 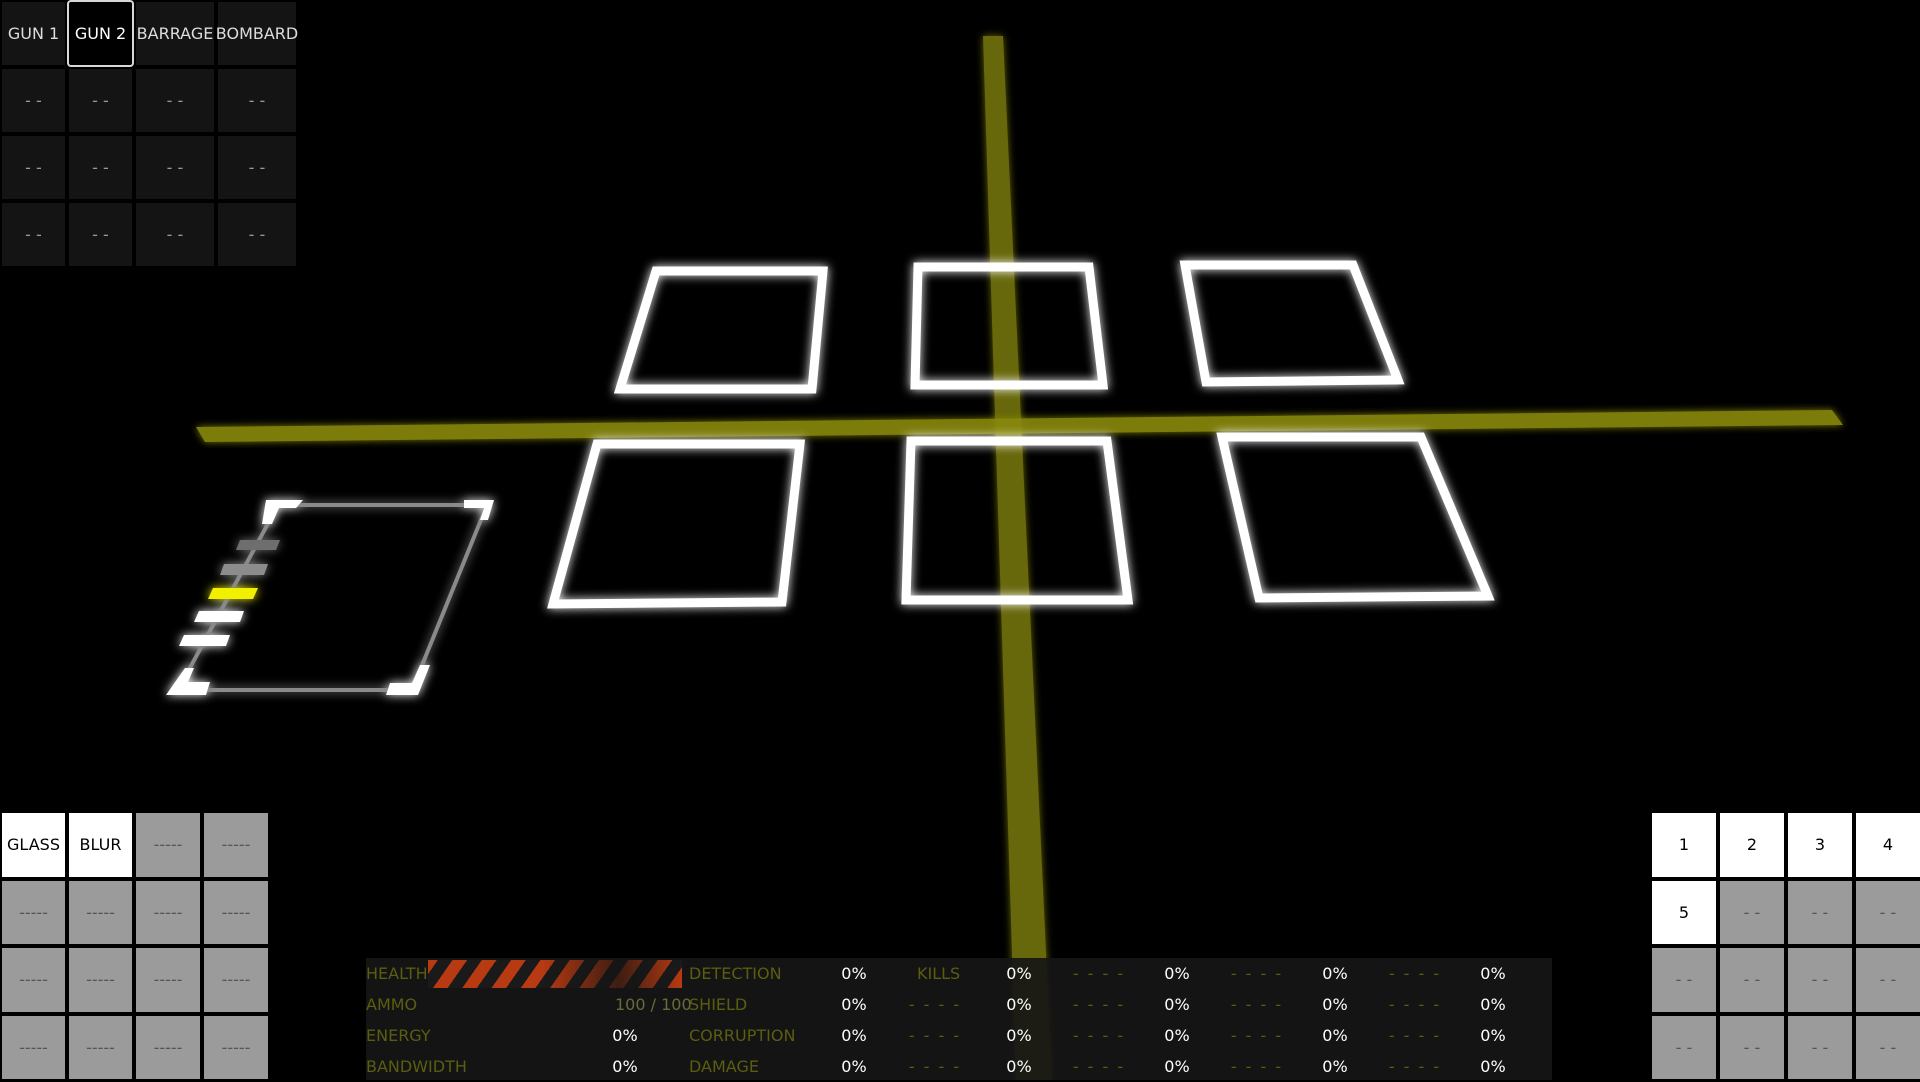 I want to click on stat-label: DAMAGE, so click(x=724, y=1066).